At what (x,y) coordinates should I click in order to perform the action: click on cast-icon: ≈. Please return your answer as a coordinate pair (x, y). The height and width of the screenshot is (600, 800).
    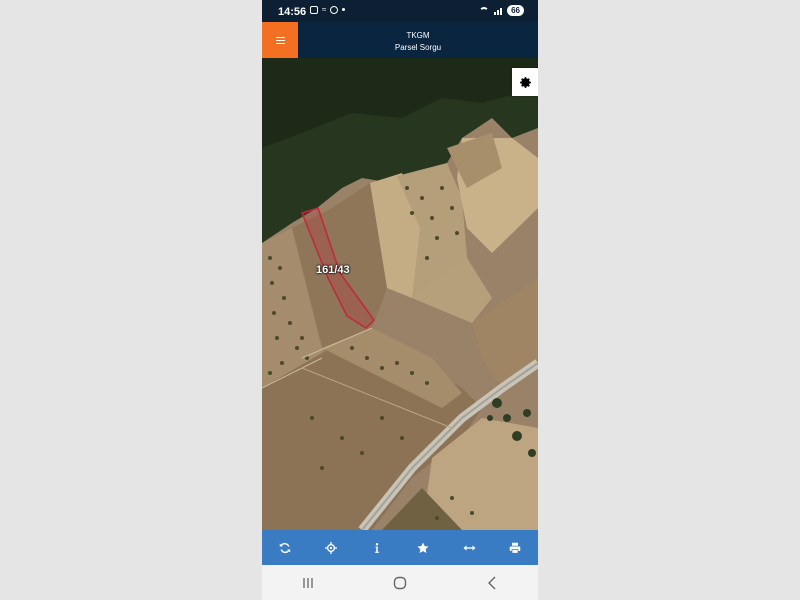
    Looking at the image, I should click on (324, 9).